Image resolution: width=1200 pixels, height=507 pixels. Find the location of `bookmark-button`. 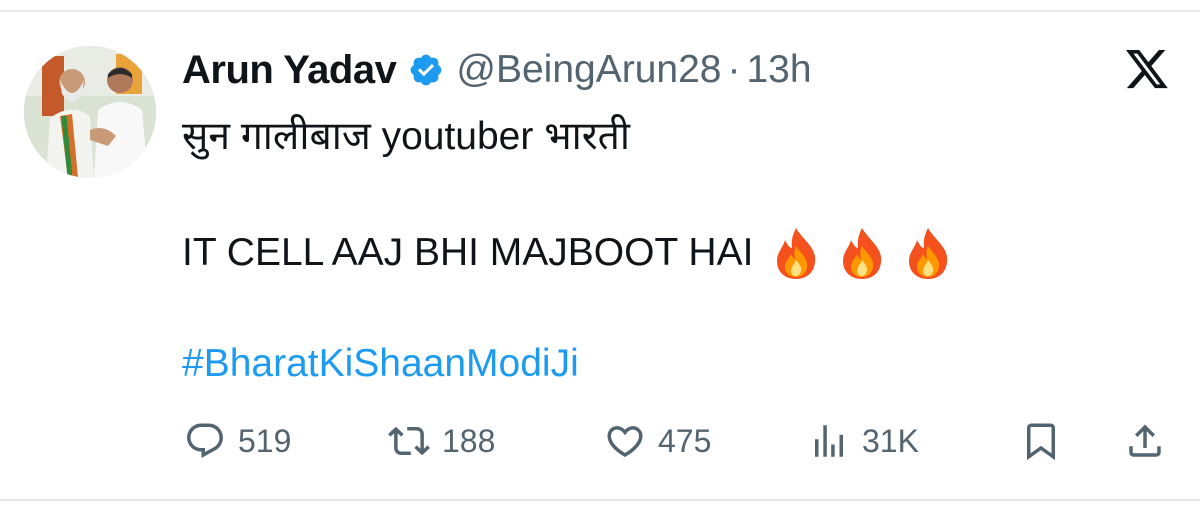

bookmark-button is located at coordinates (1041, 441).